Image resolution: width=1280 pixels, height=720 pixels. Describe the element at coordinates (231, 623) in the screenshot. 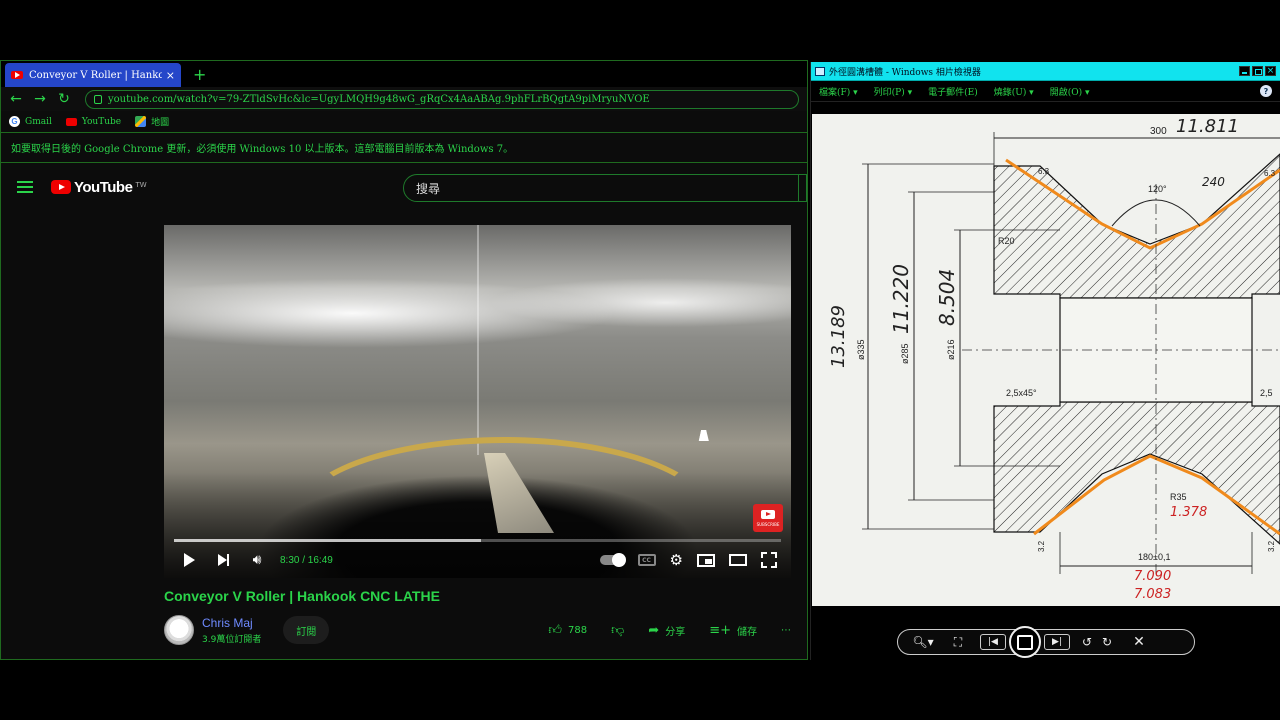

I see `channel-name: Chris Maj` at that location.